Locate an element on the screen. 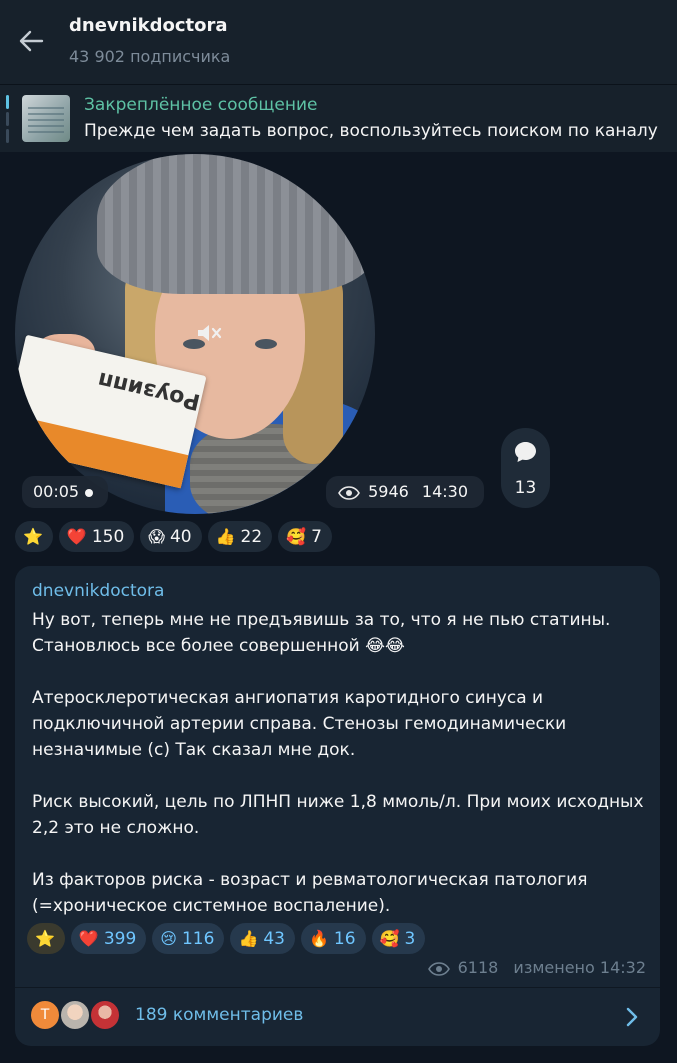 Image resolution: width=677 pixels, height=1063 pixels. comments-count-label: 189 комментариев is located at coordinates (219, 1015).